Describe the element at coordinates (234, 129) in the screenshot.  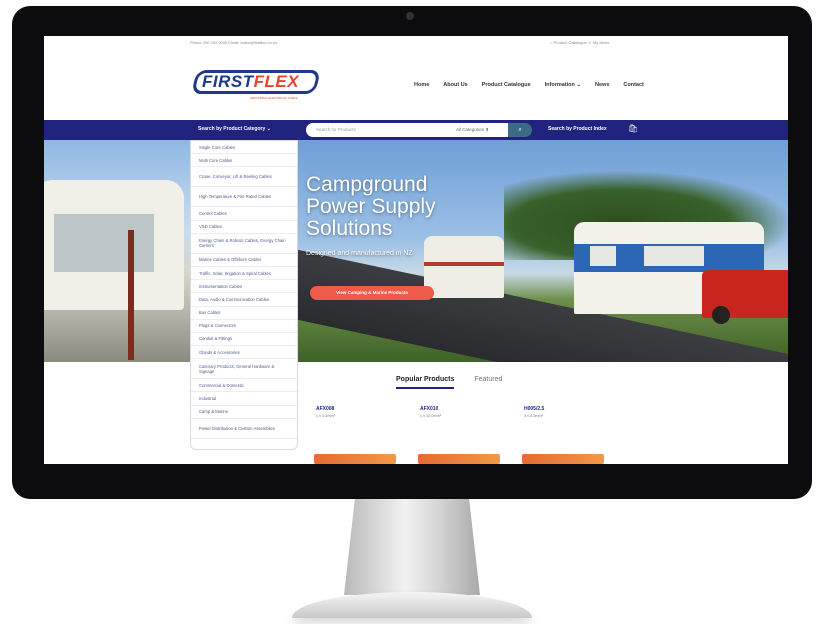
I see `category-dropdown-button: Search by Product Category ⌄` at that location.